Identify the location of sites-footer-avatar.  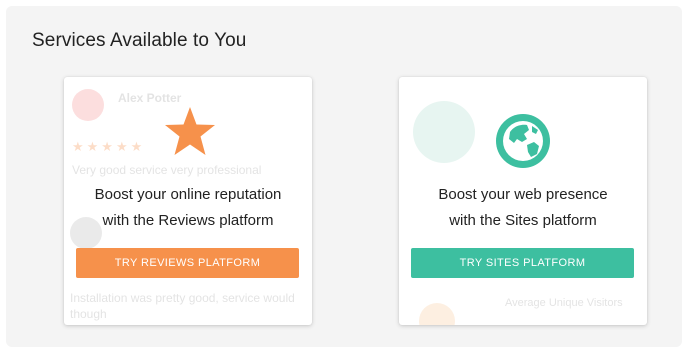
(437, 314).